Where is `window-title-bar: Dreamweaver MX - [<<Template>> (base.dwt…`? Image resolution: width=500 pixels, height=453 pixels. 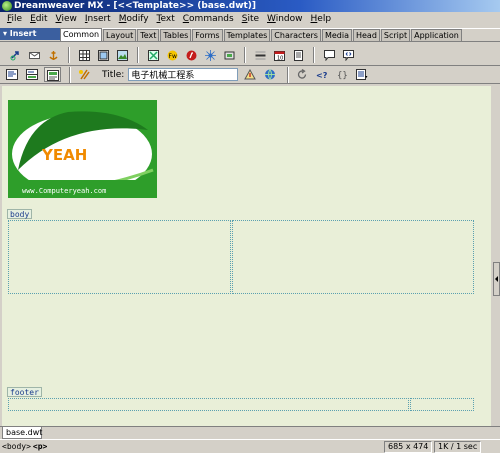
window-title-bar: Dreamweaver MX - [<<Template>> (base.dwt… is located at coordinates (250, 6).